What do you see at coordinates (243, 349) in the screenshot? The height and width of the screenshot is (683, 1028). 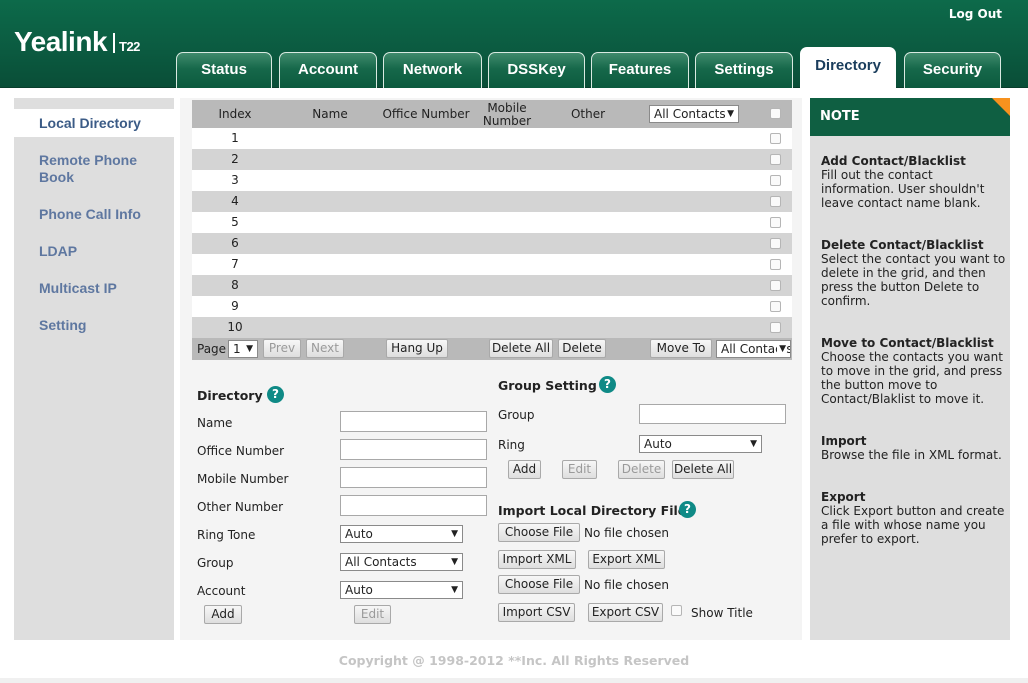 I see `page-select: 1 ▼` at bounding box center [243, 349].